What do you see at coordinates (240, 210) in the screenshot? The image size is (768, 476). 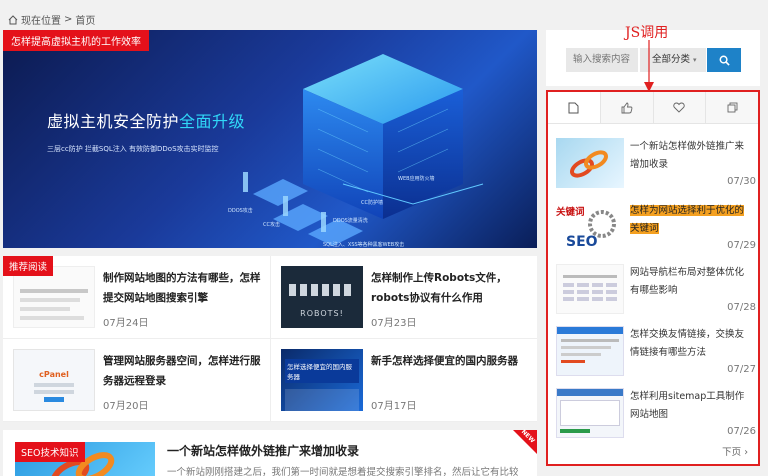 I see `hero-label-ddos: DDOS攻击` at bounding box center [240, 210].